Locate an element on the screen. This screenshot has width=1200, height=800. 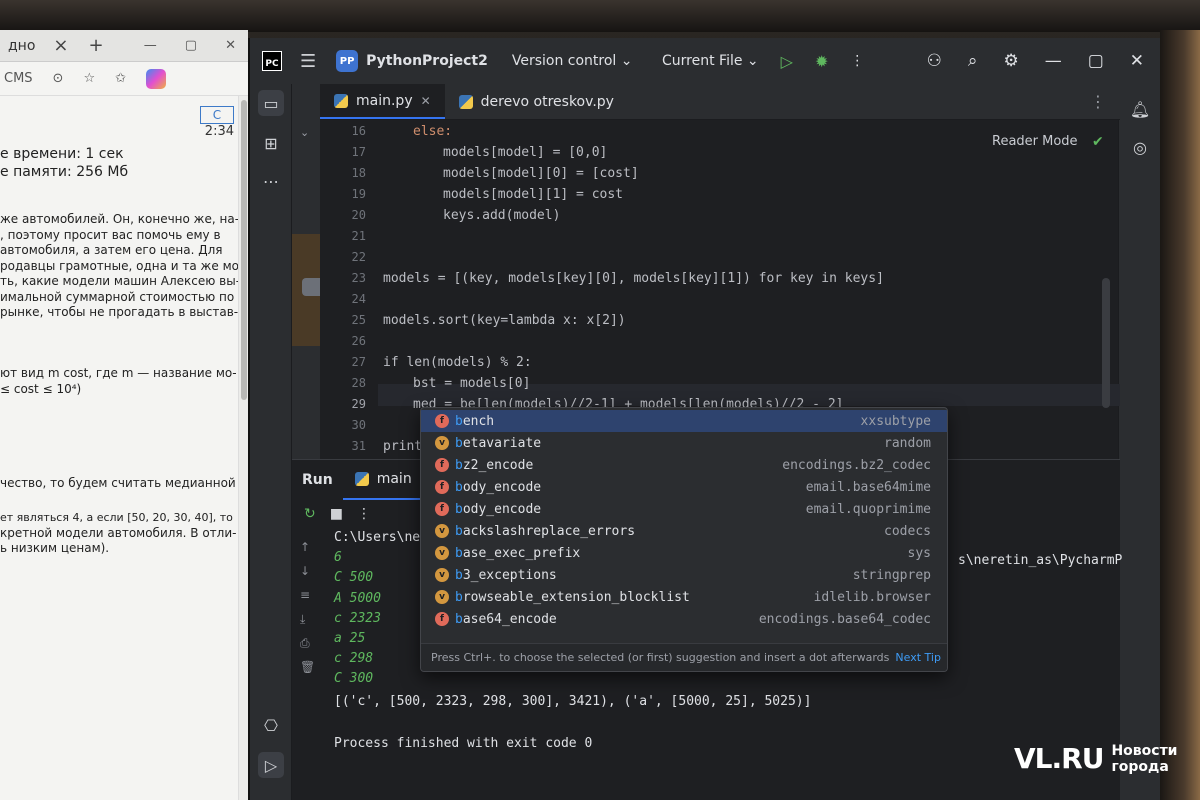
completion-item: v b3_exceptions stringprep is located at coordinates (684, 575).